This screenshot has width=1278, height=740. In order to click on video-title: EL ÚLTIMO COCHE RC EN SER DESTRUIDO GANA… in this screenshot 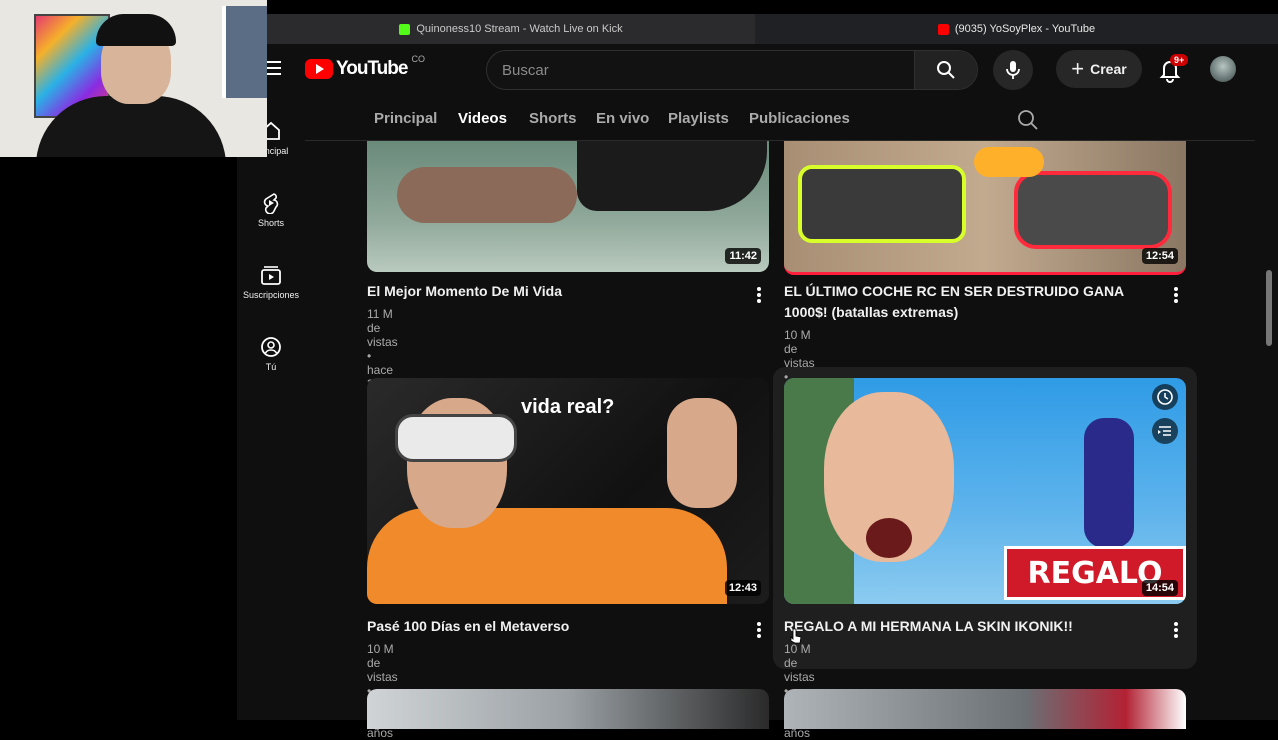, I will do `click(969, 302)`.